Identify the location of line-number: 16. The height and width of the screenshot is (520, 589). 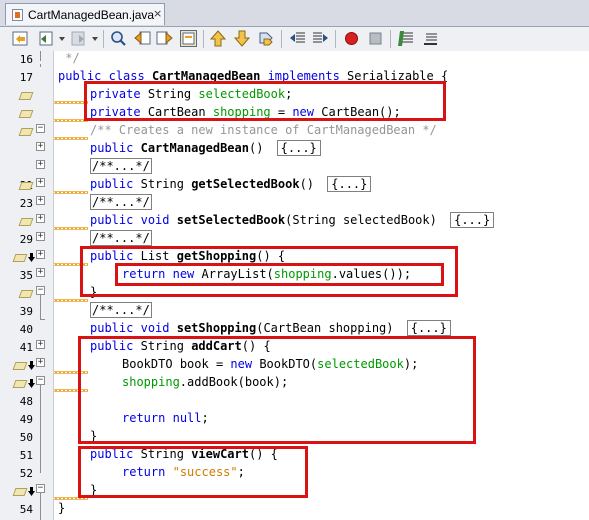
(26, 59).